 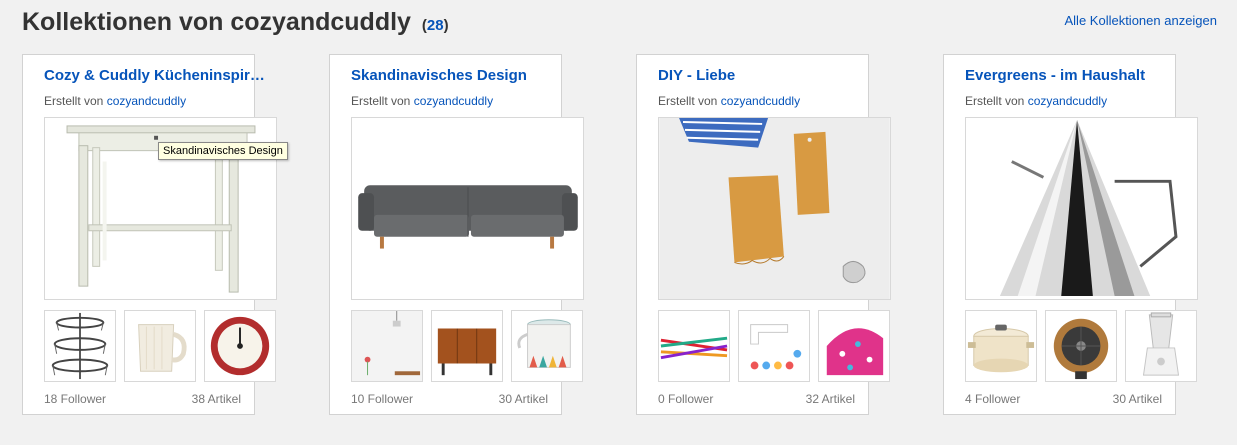 I want to click on main-image-kettle, so click(x=1081, y=208).